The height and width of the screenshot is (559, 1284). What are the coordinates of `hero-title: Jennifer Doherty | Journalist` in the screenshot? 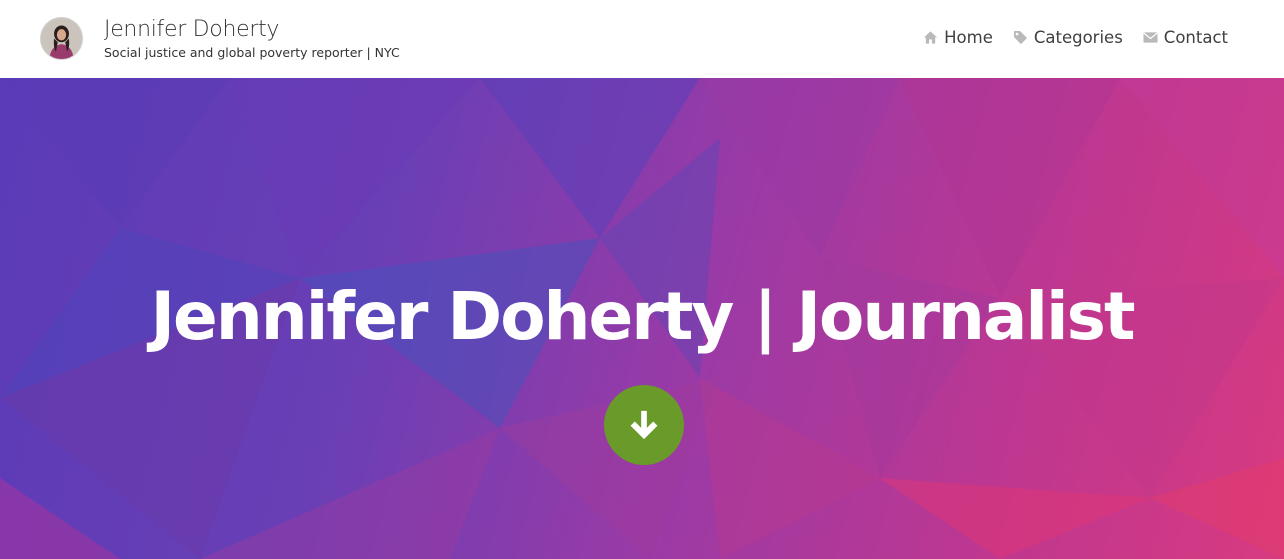 It's located at (642, 316).